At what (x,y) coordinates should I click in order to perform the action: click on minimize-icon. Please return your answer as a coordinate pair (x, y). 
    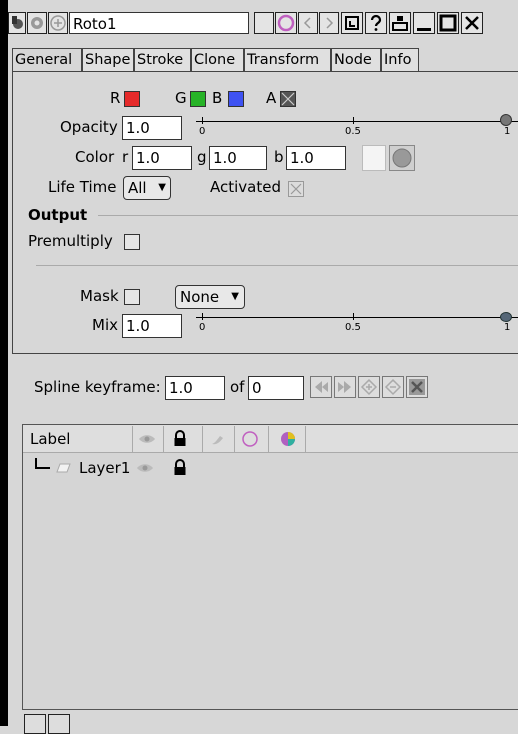
    Looking at the image, I should click on (424, 29).